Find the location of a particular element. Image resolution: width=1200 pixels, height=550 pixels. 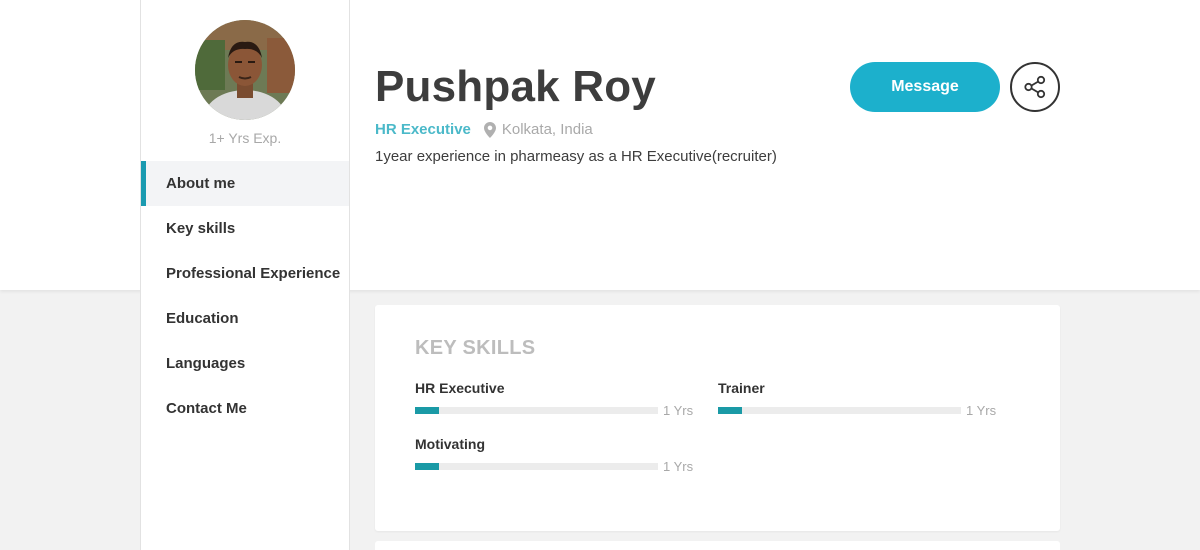

share-button is located at coordinates (1035, 87).